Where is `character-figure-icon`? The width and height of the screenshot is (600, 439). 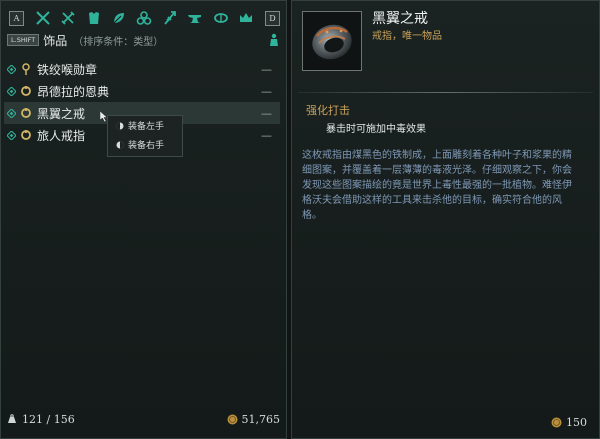
character-figure-icon is located at coordinates (274, 40).